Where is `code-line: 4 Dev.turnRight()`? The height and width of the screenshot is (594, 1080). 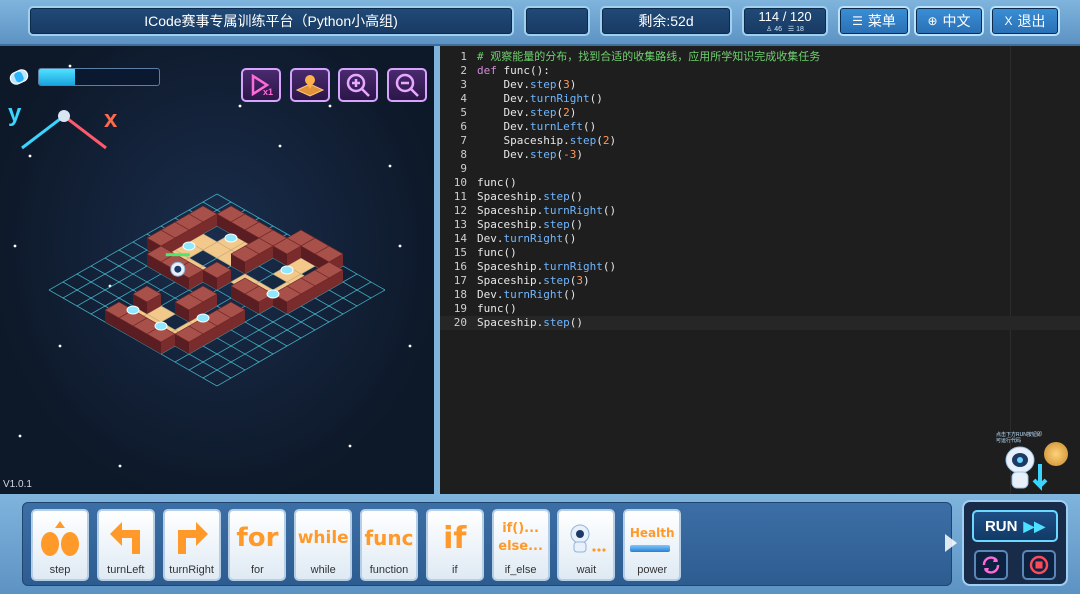
code-line: 4 Dev.turnRight() is located at coordinates (760, 99).